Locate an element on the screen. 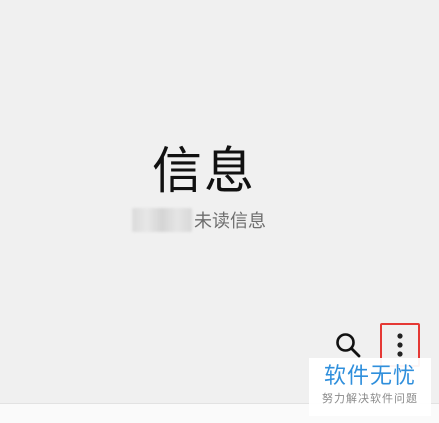  watermark-subtitle: 努力解决软件问题 is located at coordinates (370, 398).